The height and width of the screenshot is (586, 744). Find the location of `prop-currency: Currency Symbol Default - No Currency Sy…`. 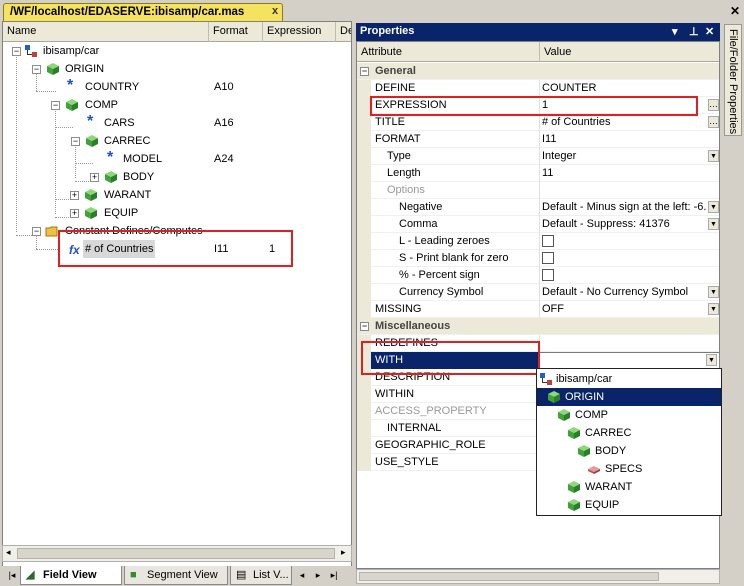

prop-currency: Currency Symbol Default - No Currency Sy… is located at coordinates (538, 292).